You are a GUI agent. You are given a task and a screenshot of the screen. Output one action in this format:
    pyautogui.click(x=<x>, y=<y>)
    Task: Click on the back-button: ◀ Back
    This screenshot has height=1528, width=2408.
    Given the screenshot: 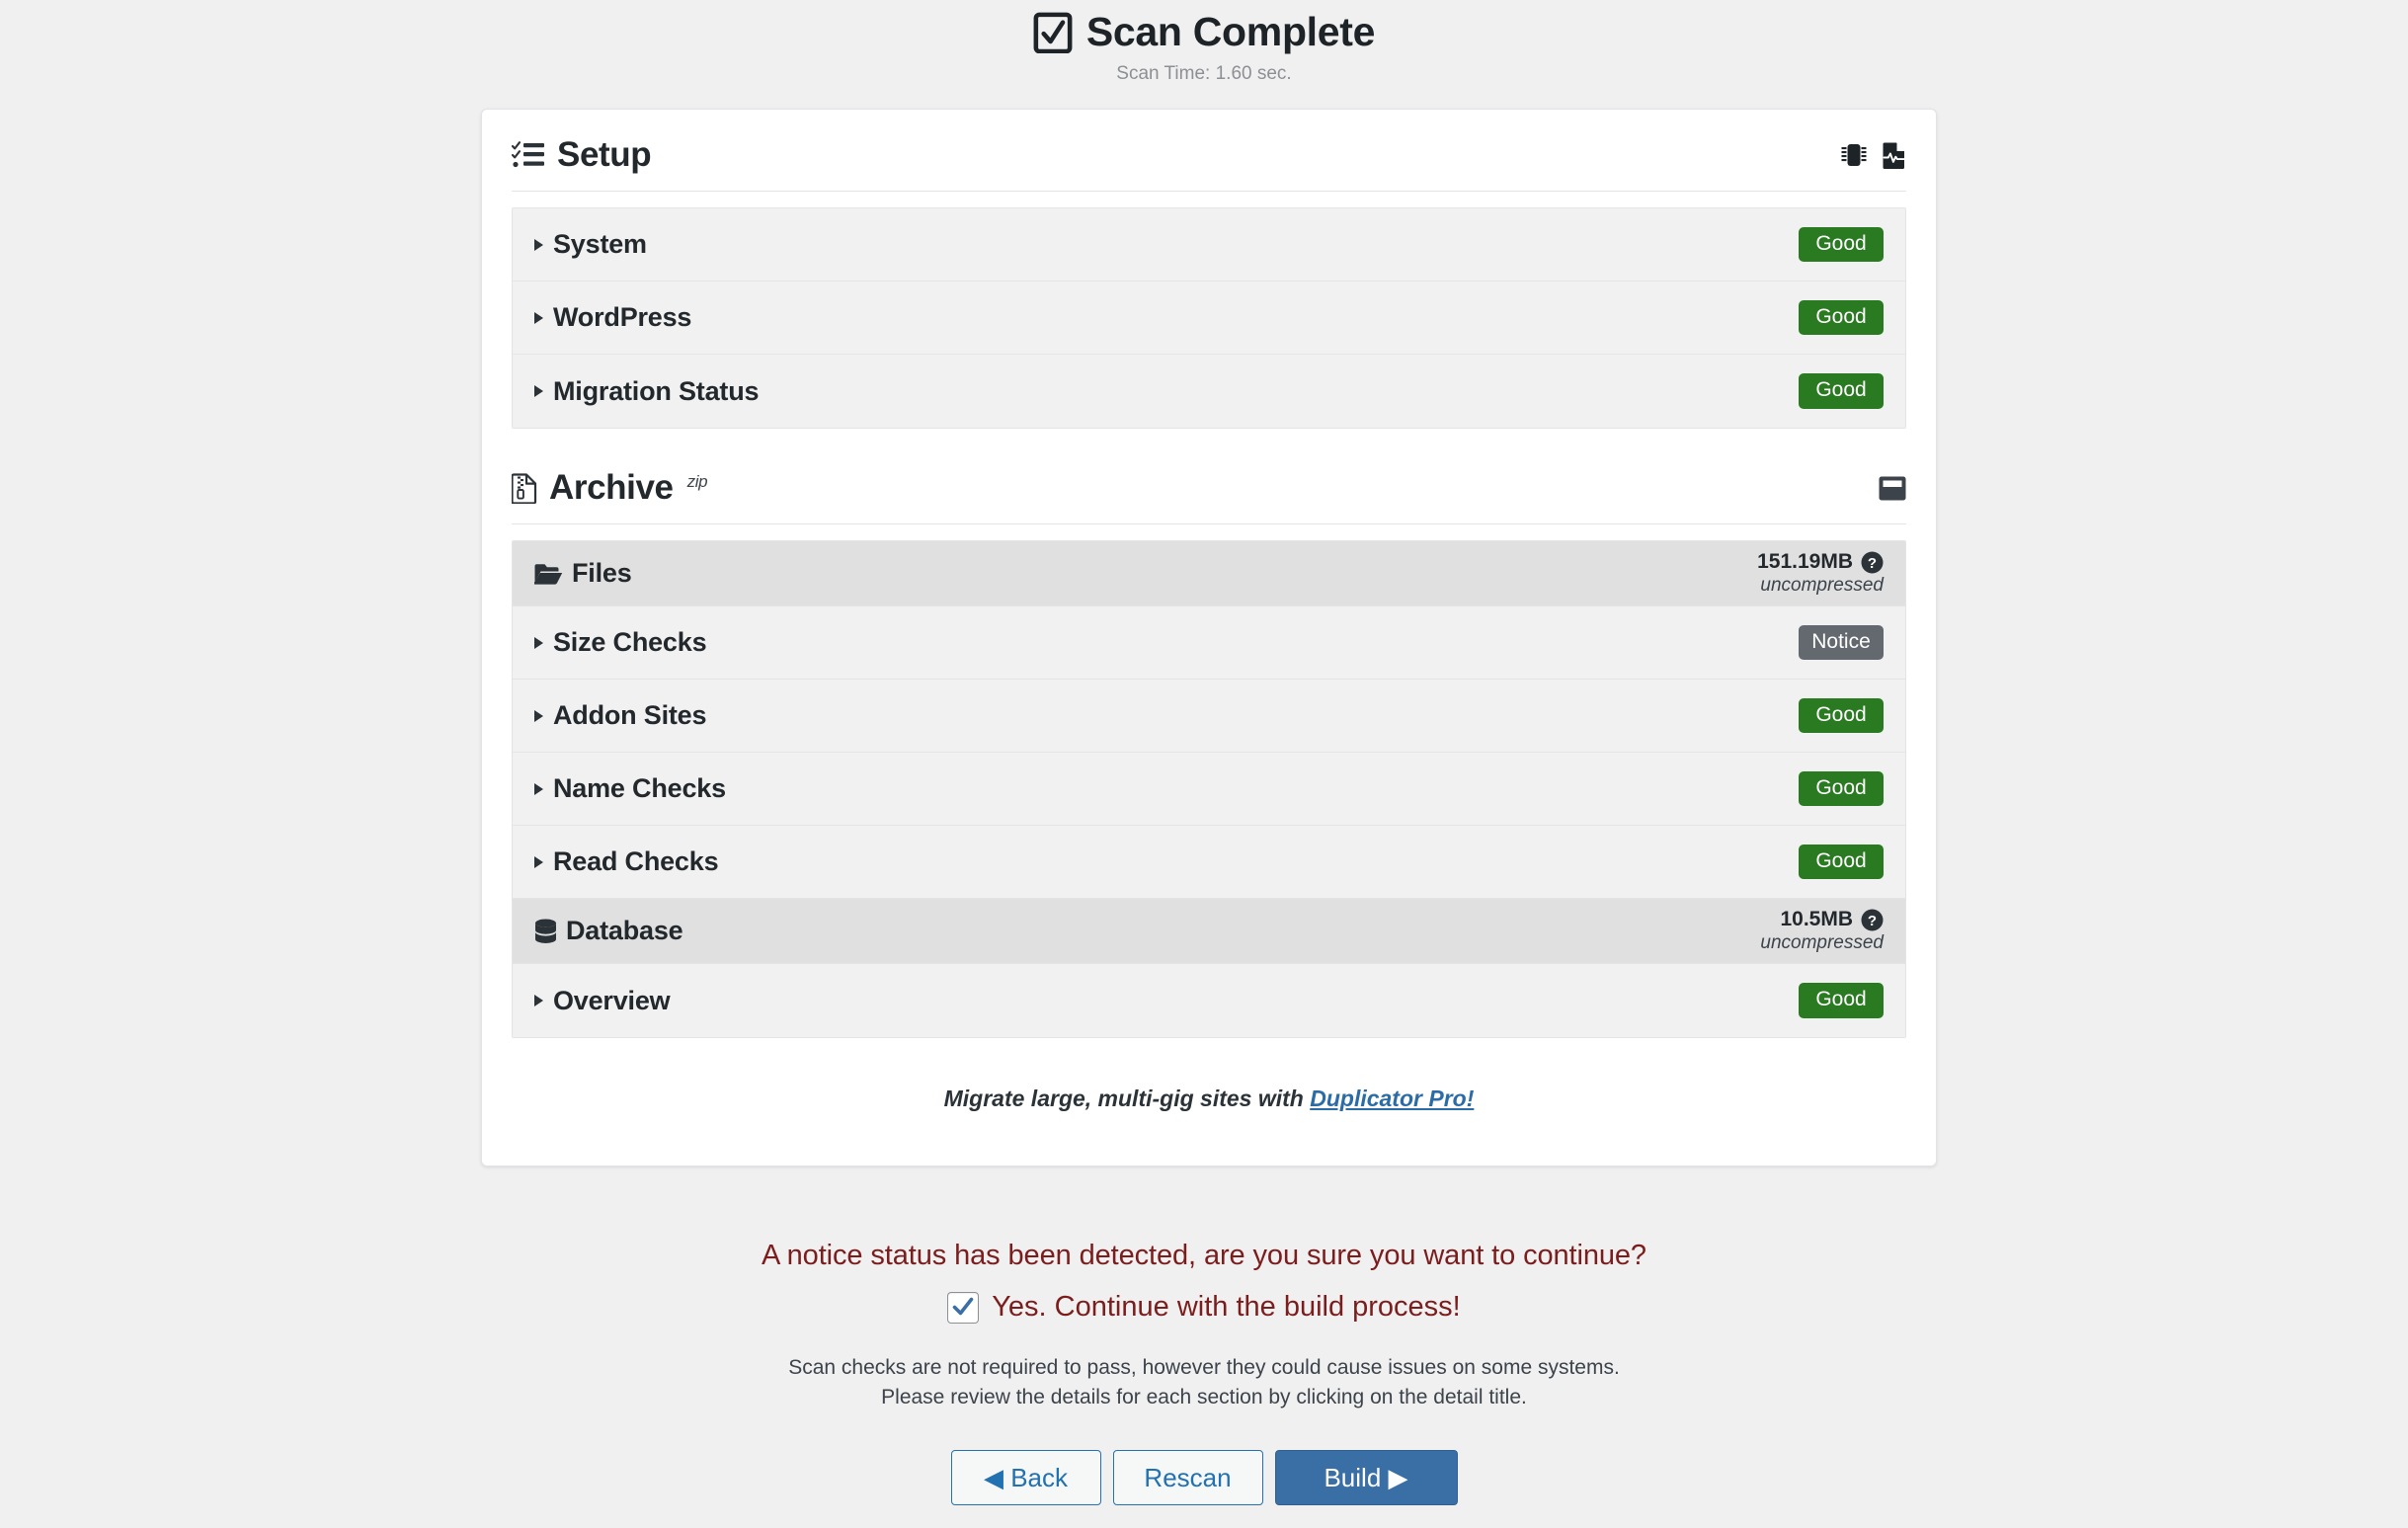 What is the action you would take?
    pyautogui.click(x=1025, y=1477)
    